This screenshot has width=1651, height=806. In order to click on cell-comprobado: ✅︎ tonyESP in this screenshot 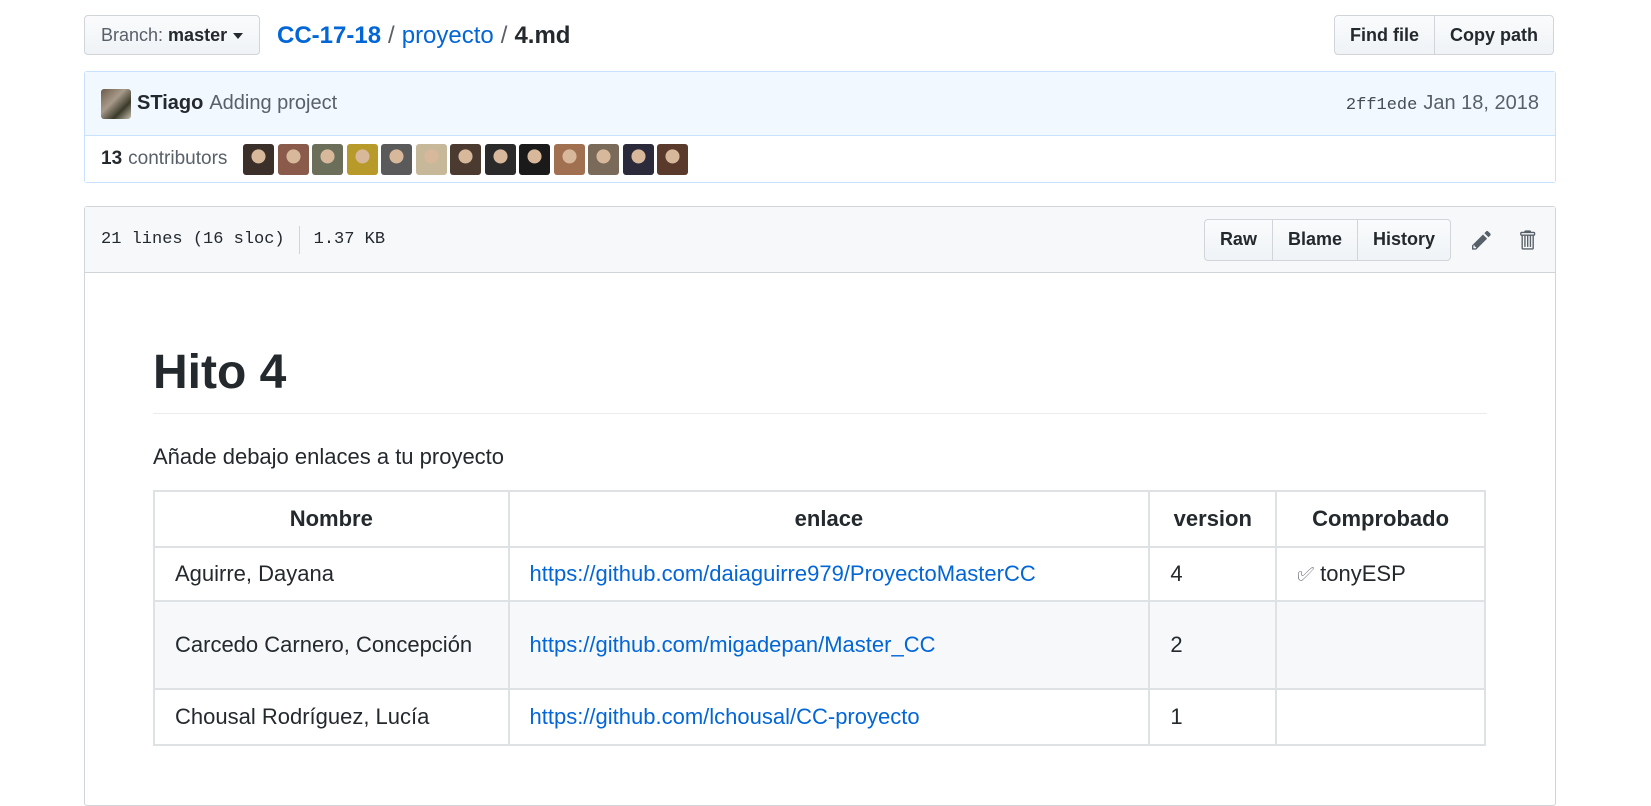, I will do `click(1380, 574)`.